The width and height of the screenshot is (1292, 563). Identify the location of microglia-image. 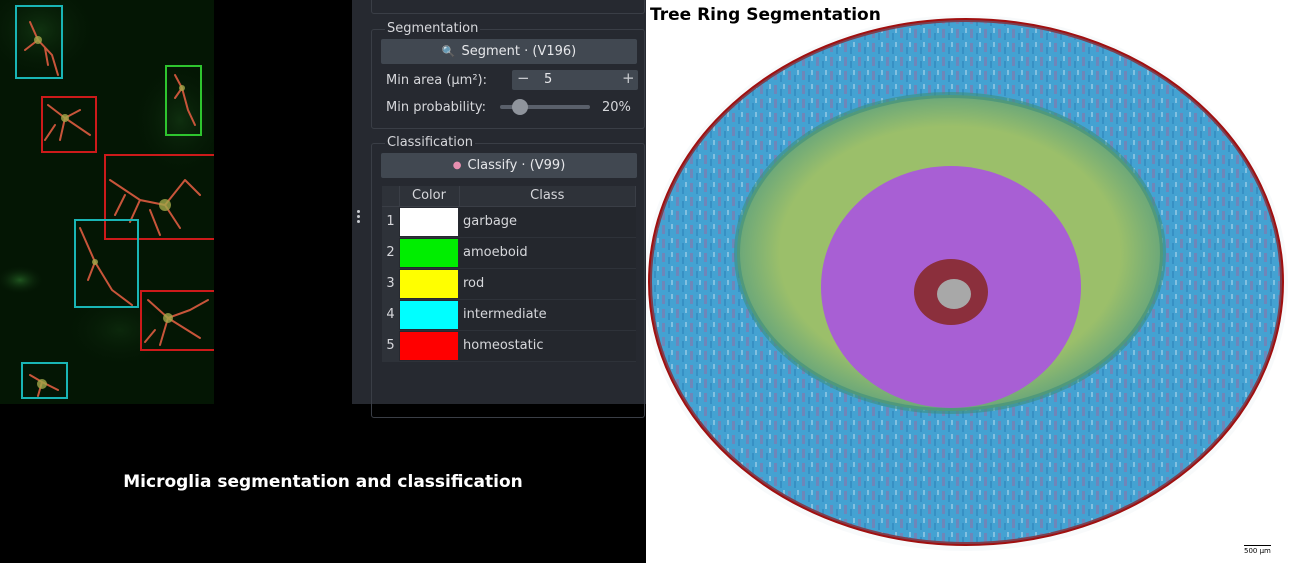
(107, 202).